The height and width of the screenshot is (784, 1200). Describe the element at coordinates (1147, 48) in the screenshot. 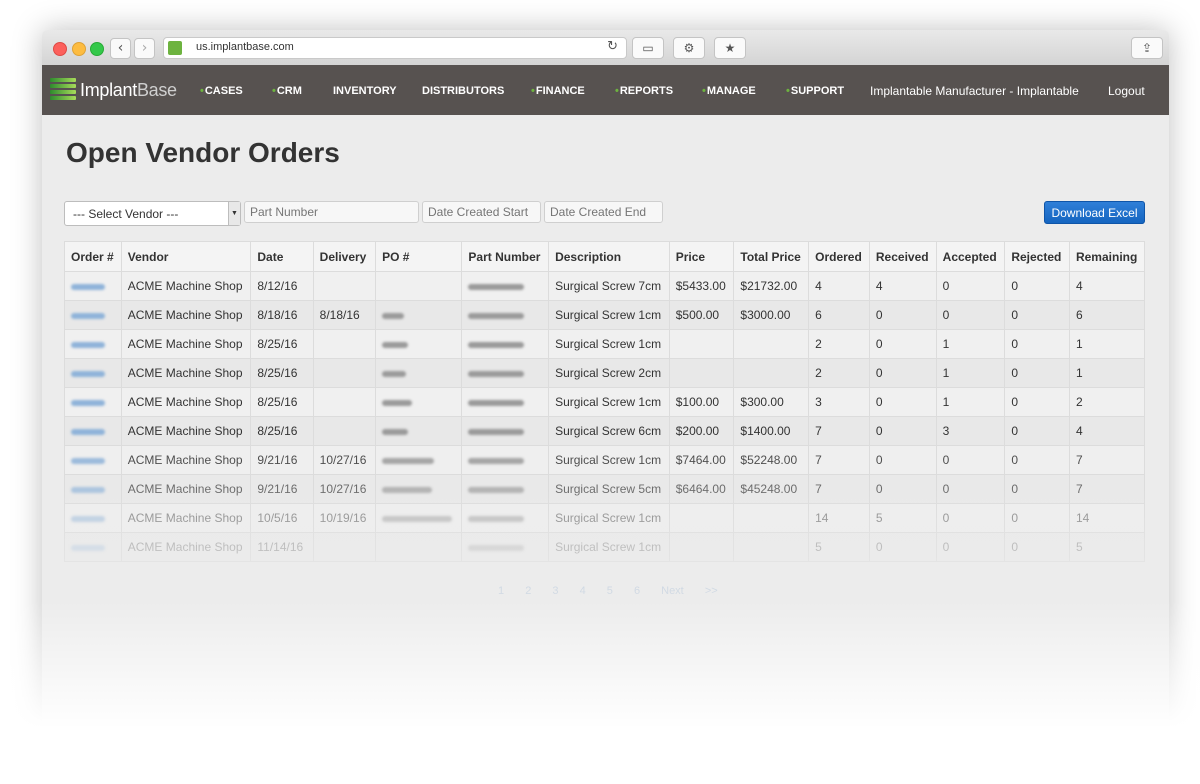

I see `share-button: ⇪` at that location.